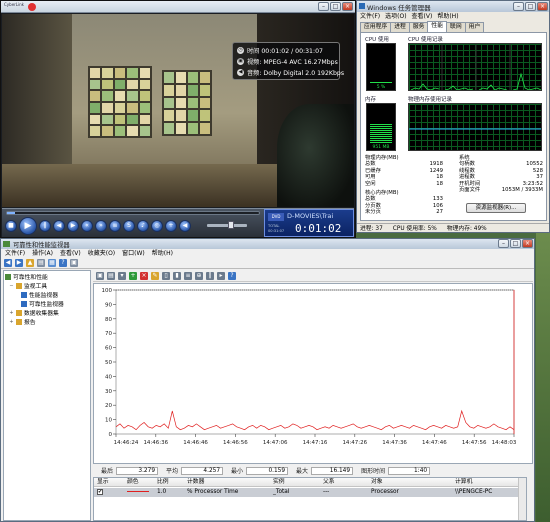  Describe the element at coordinates (470, 190) in the screenshot. I see `system-pagefile-label: 页面文件` at that location.